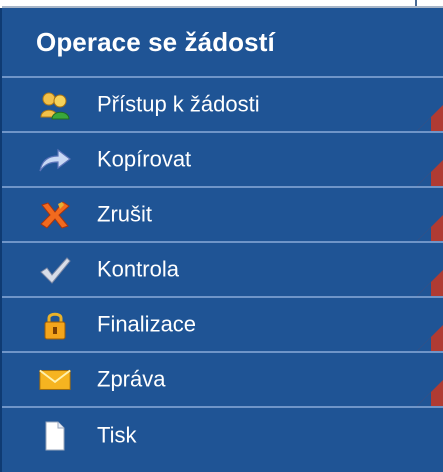 This screenshot has height=472, width=443. I want to click on menu-item-check: Kontrola, so click(222, 270).